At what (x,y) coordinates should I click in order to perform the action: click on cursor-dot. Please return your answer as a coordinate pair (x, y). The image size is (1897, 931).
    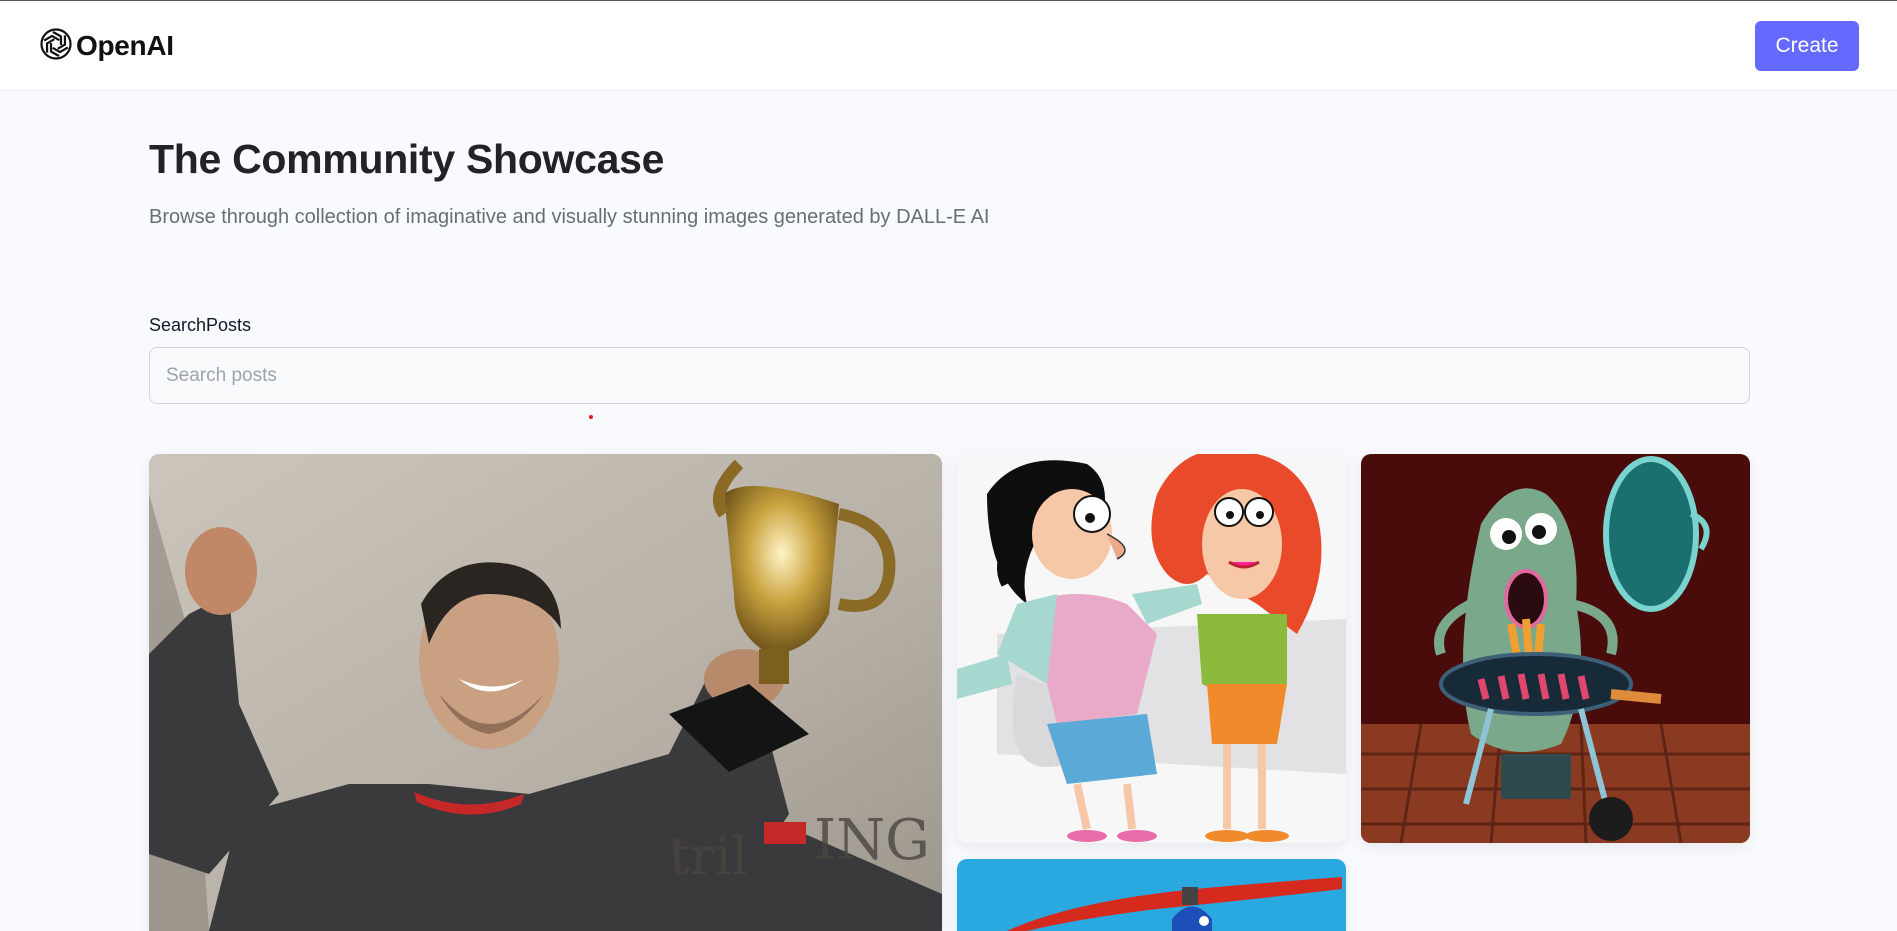
    Looking at the image, I should click on (591, 417).